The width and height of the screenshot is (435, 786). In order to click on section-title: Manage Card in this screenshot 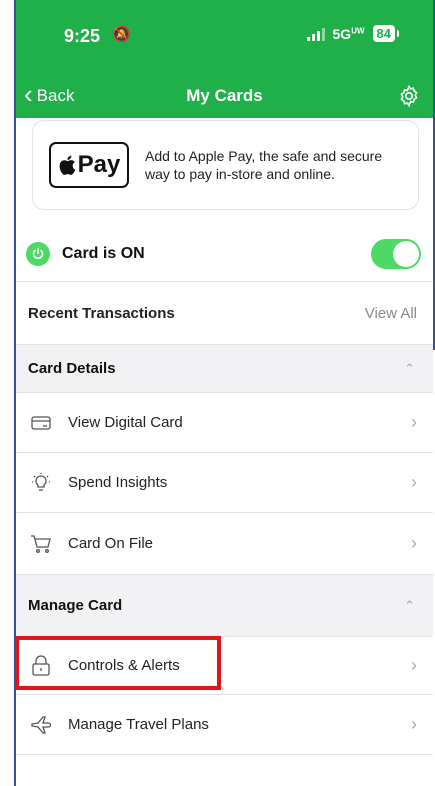, I will do `click(75, 605)`.